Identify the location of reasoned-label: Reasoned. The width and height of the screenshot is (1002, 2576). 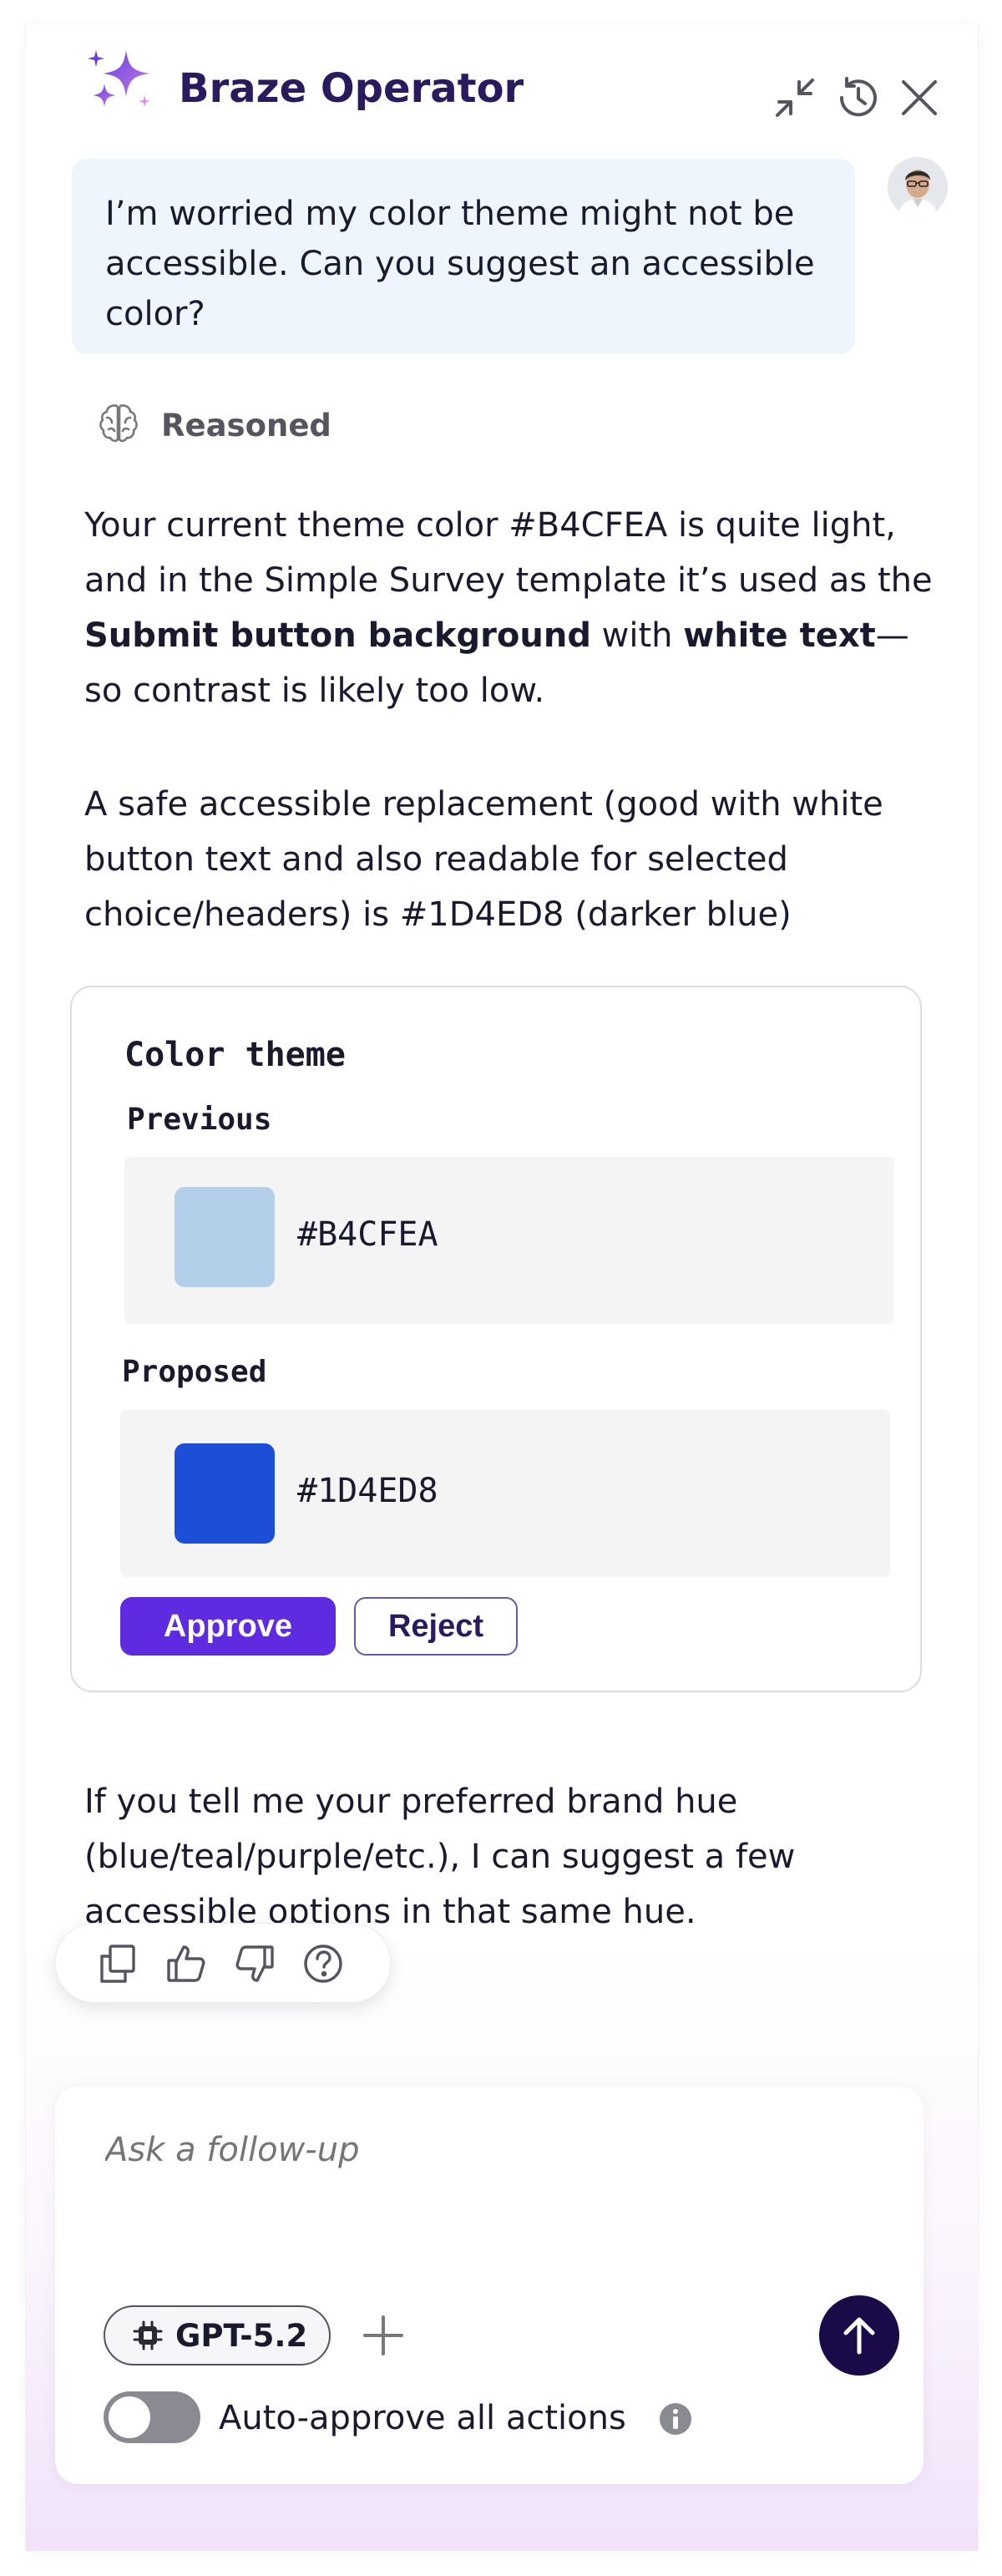
(246, 426).